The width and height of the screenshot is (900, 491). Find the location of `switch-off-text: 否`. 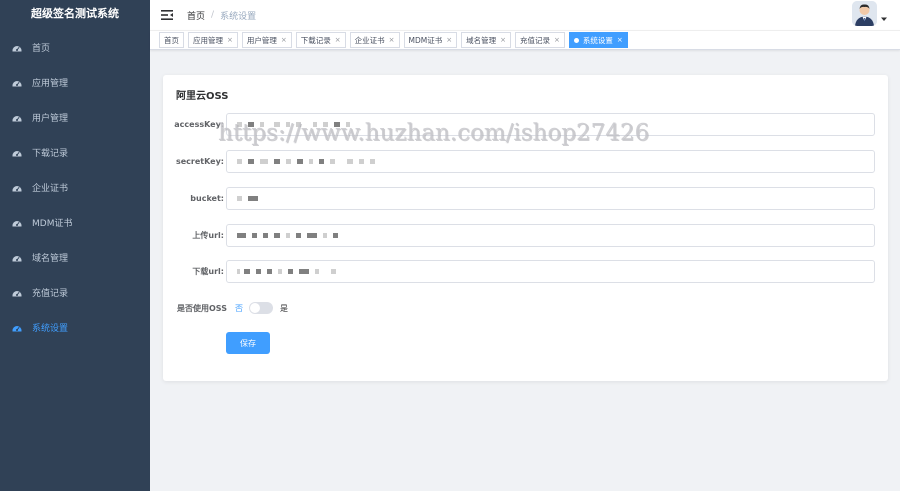

switch-off-text: 否 is located at coordinates (239, 308).